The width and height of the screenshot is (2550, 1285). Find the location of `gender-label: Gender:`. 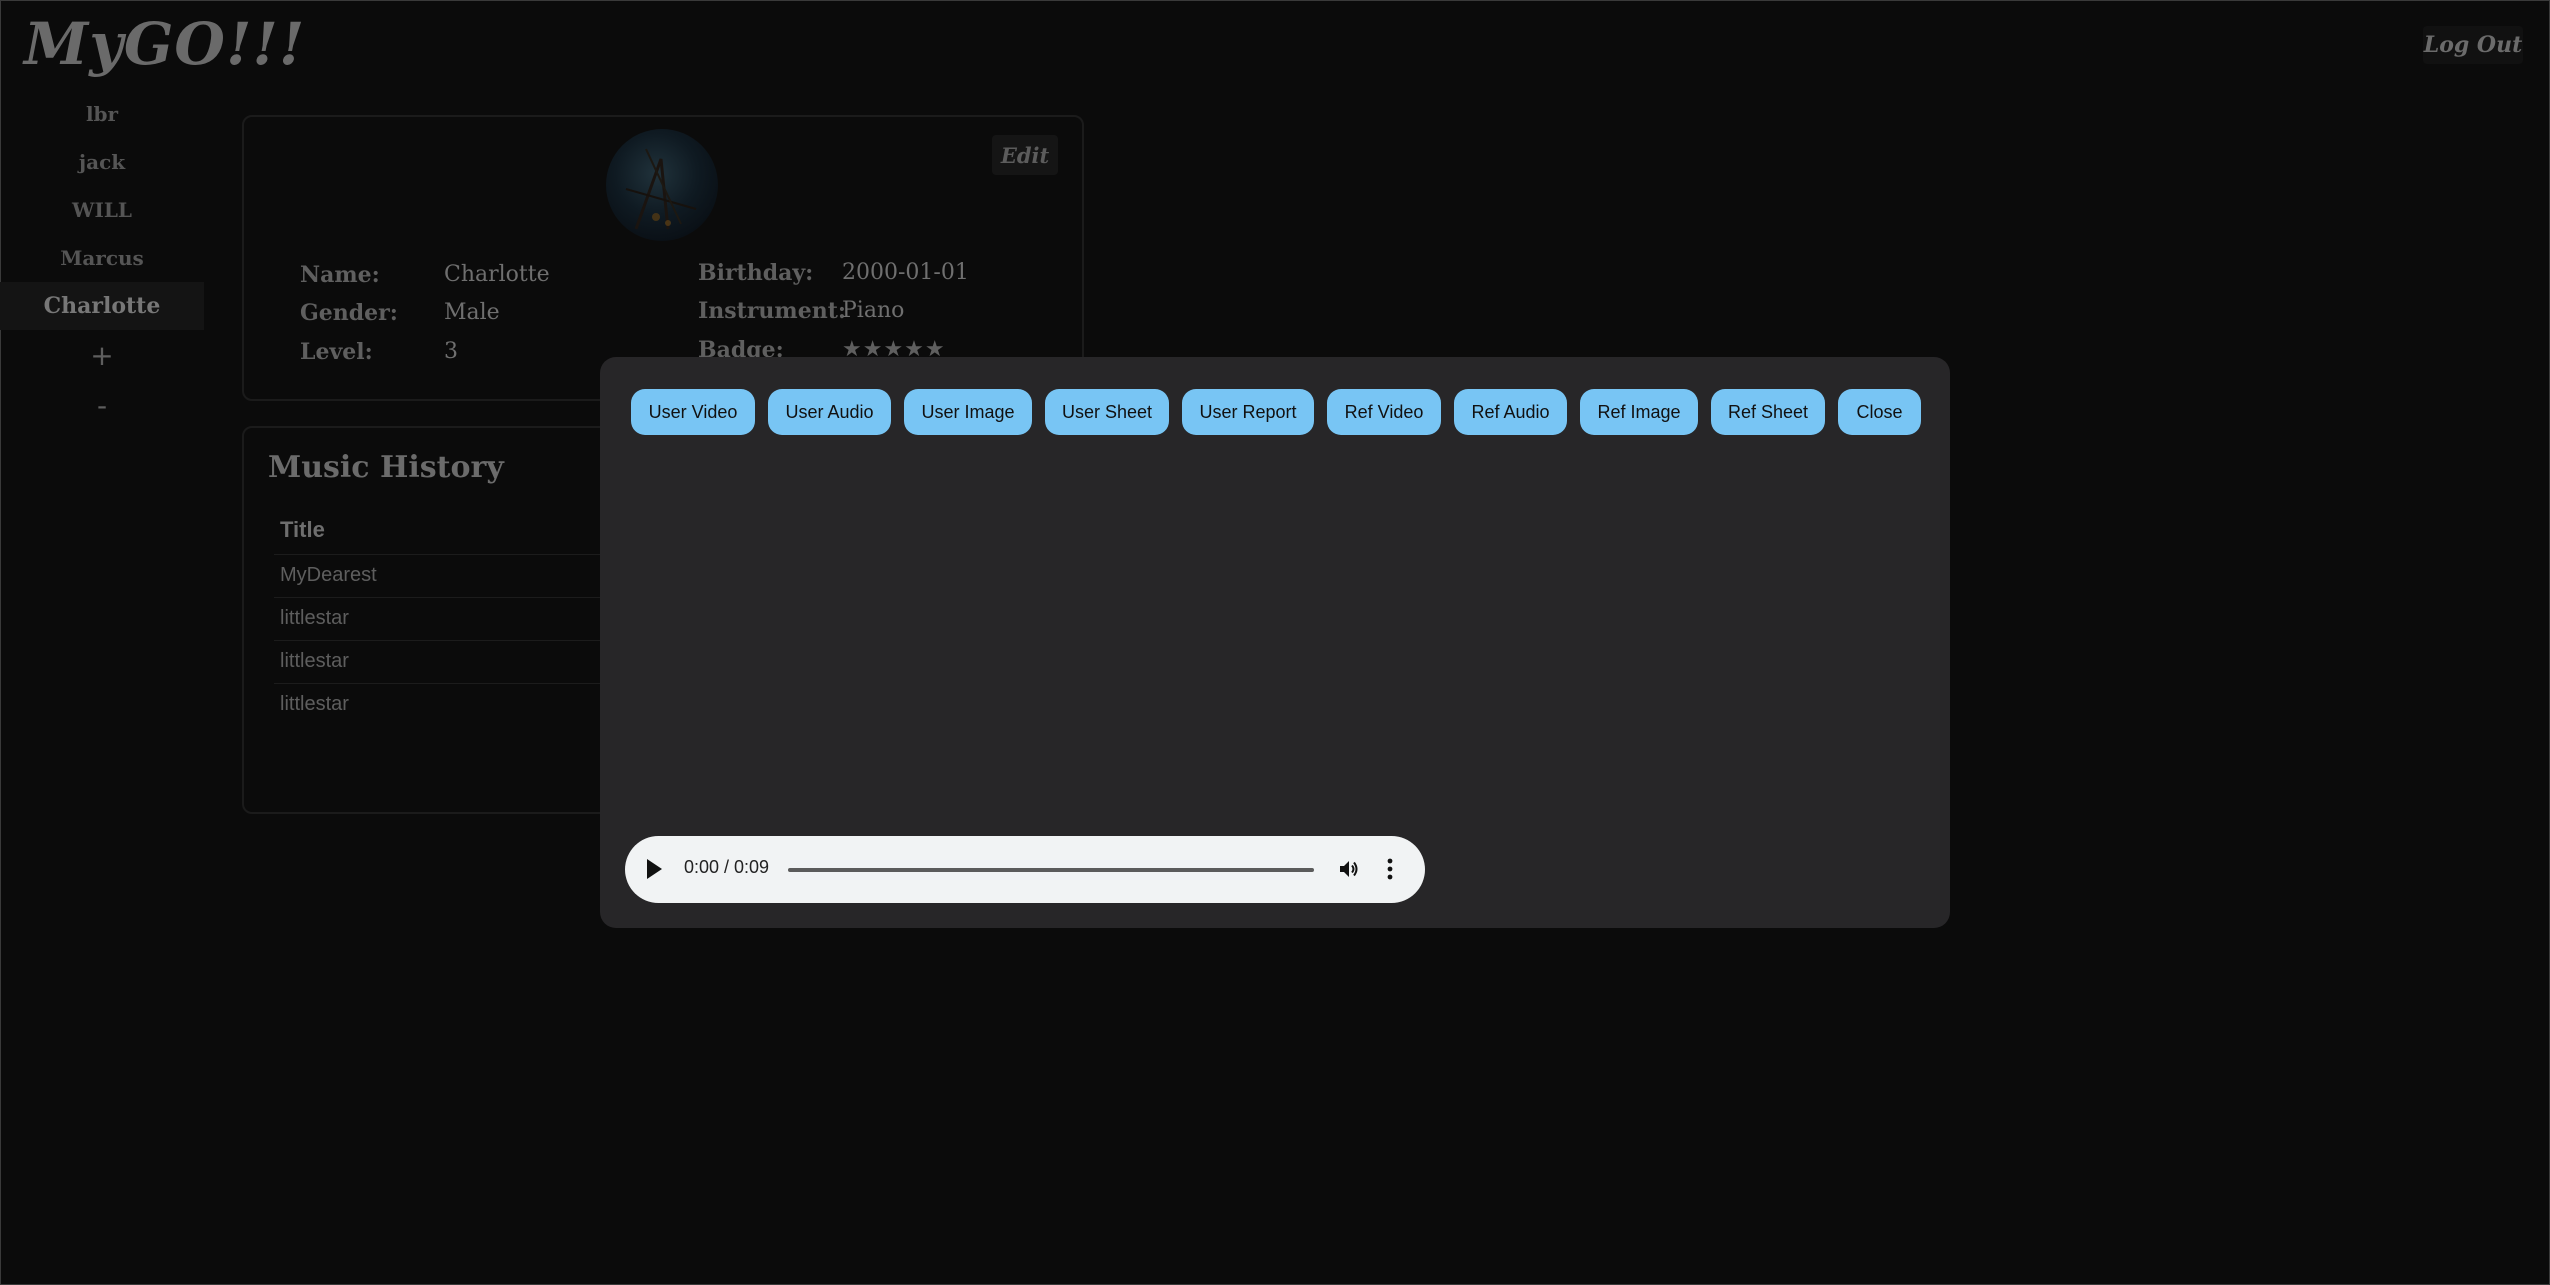

gender-label: Gender: is located at coordinates (349, 313).